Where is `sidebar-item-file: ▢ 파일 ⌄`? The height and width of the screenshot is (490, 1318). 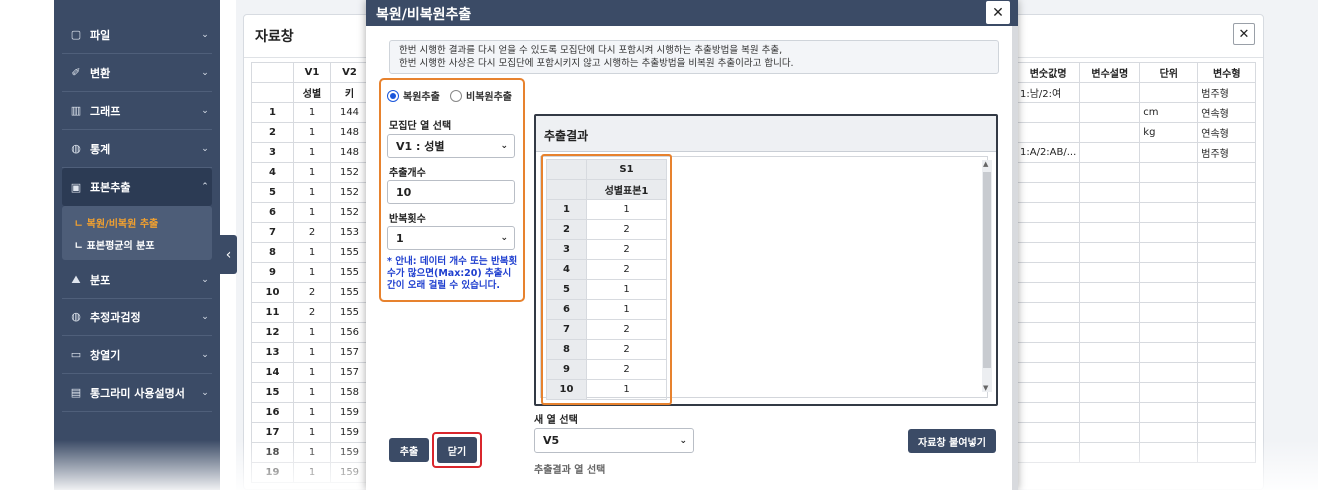 sidebar-item-file: ▢ 파일 ⌄ is located at coordinates (137, 35).